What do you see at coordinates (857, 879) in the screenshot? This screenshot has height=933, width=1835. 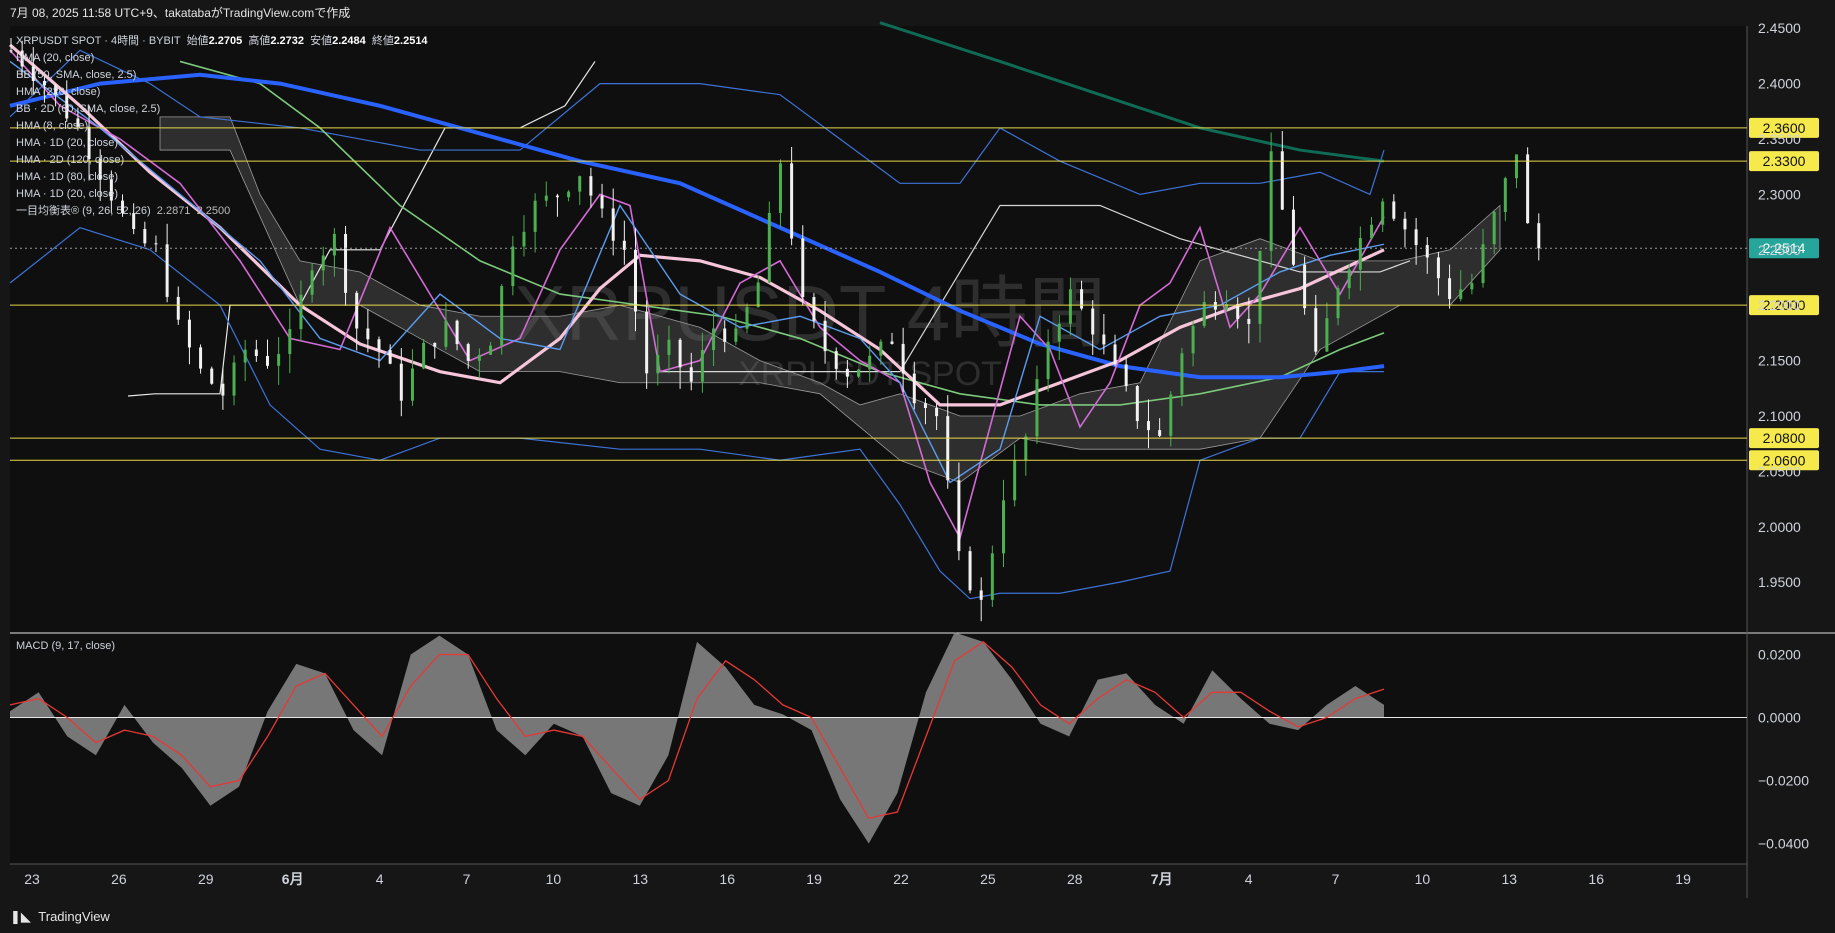 I see `time-axis: 23 26 29 6月 4 7 10 13 16 19 22 25 28 7月 4 7 10 13 16 19` at bounding box center [857, 879].